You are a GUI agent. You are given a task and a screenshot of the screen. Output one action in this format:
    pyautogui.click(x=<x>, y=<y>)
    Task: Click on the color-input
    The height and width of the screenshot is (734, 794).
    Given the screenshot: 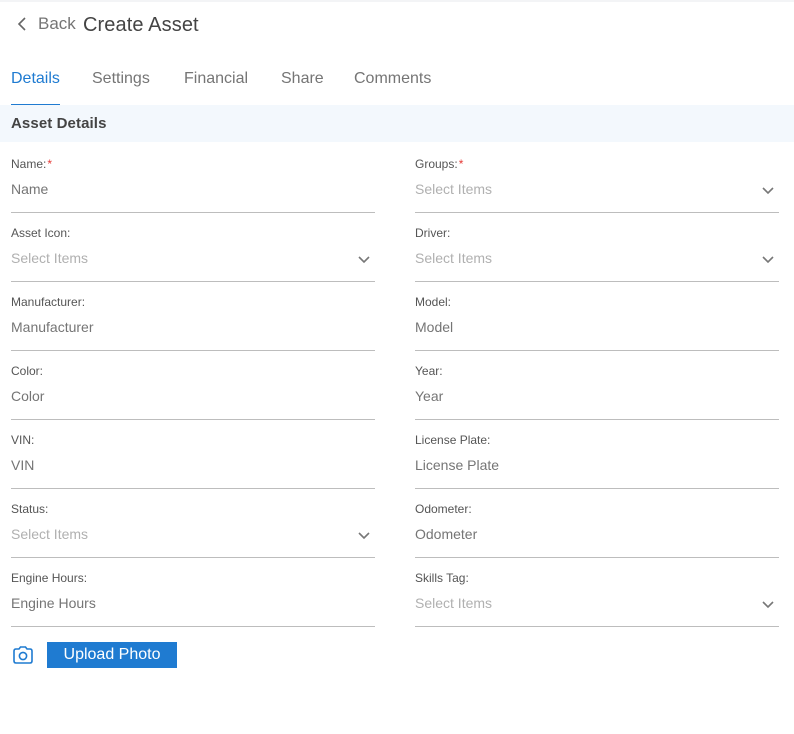 What is the action you would take?
    pyautogui.click(x=176, y=396)
    